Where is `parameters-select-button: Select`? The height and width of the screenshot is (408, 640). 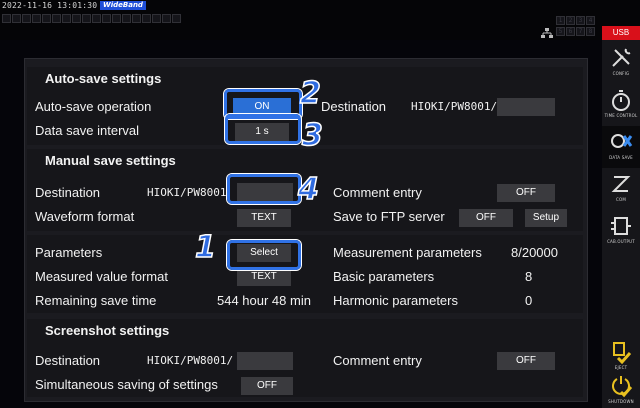 parameters-select-button: Select is located at coordinates (264, 253).